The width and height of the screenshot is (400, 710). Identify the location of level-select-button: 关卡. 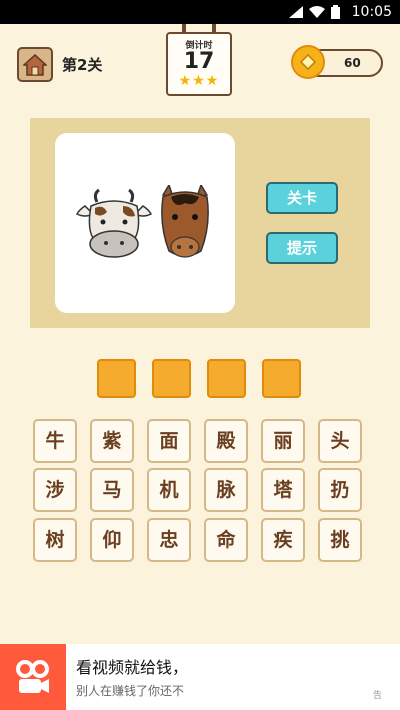
(302, 198).